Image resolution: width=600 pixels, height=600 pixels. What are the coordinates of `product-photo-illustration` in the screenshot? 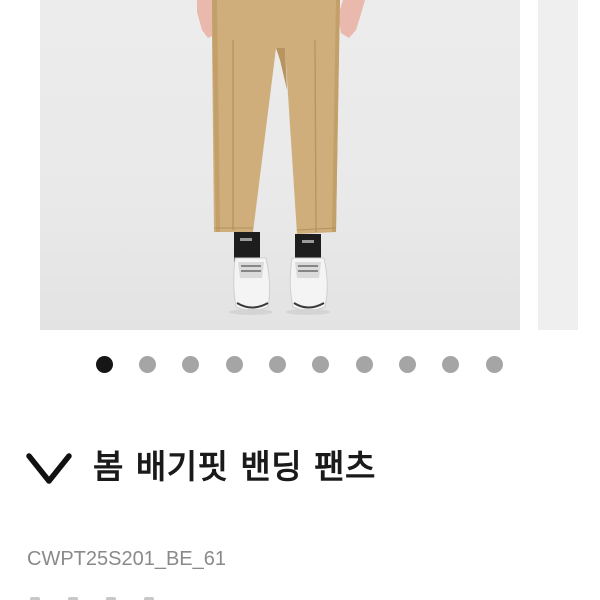 It's located at (281, 157).